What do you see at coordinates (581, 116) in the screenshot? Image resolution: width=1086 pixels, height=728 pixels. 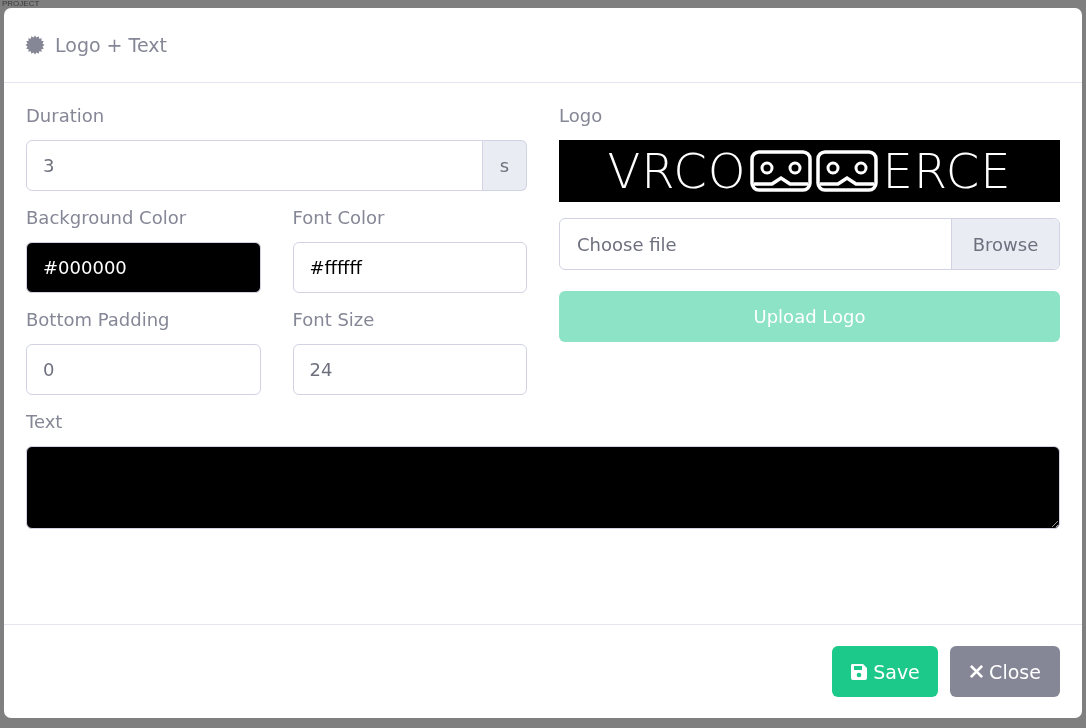 I see `field-label: Logo` at bounding box center [581, 116].